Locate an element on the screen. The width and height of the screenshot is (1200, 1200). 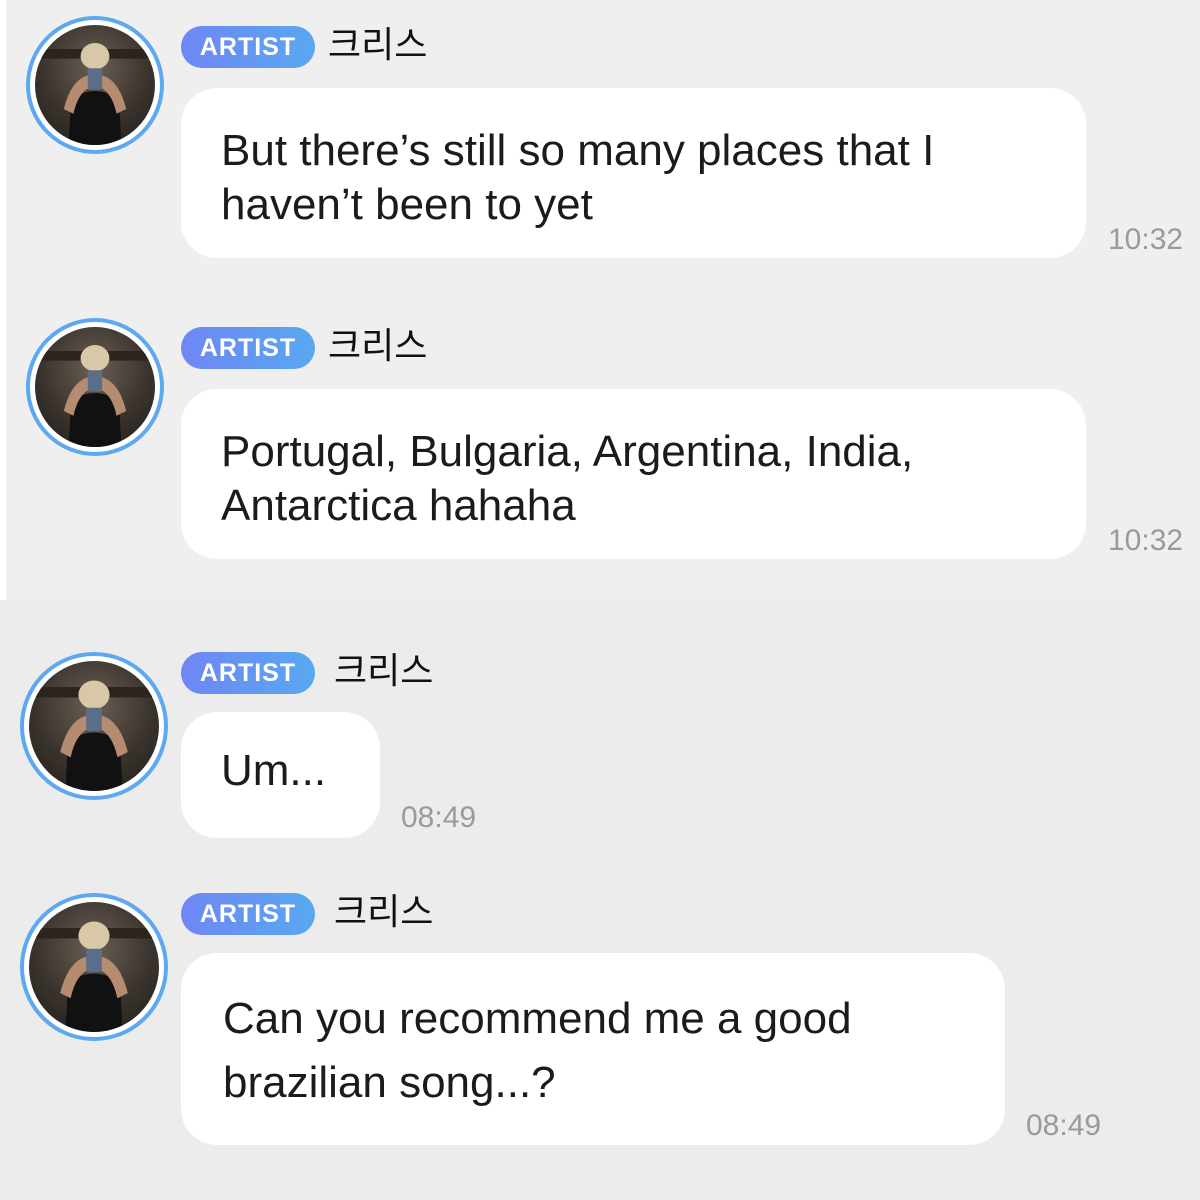
message-text-line: brazilian song...? is located at coordinates (389, 1082).